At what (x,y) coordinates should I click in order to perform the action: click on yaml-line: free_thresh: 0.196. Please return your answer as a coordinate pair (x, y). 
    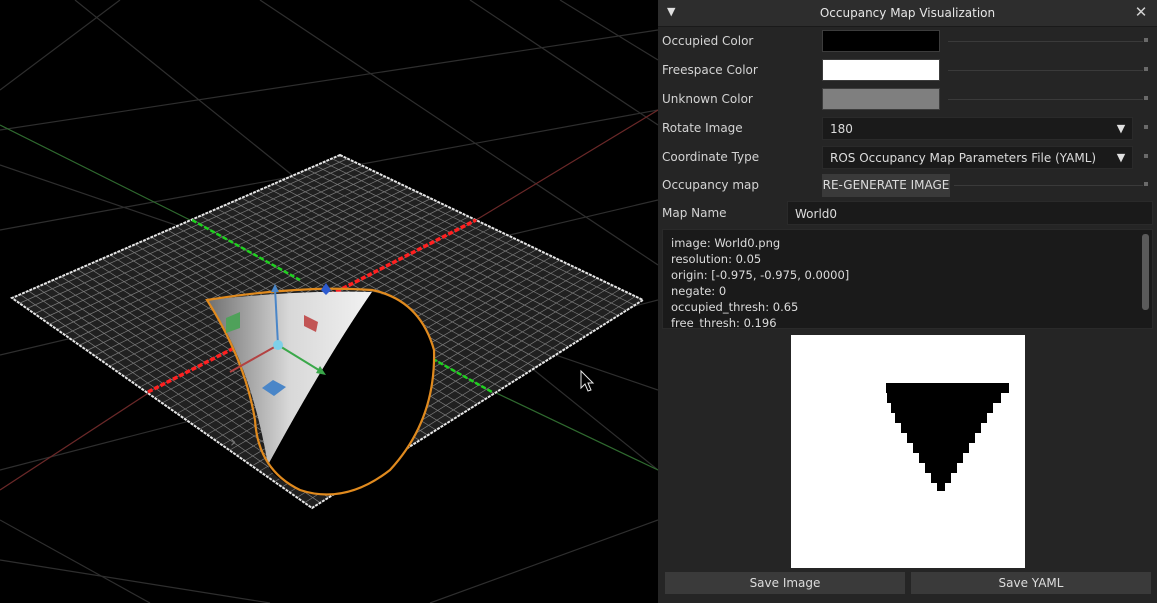
    Looking at the image, I should click on (724, 322).